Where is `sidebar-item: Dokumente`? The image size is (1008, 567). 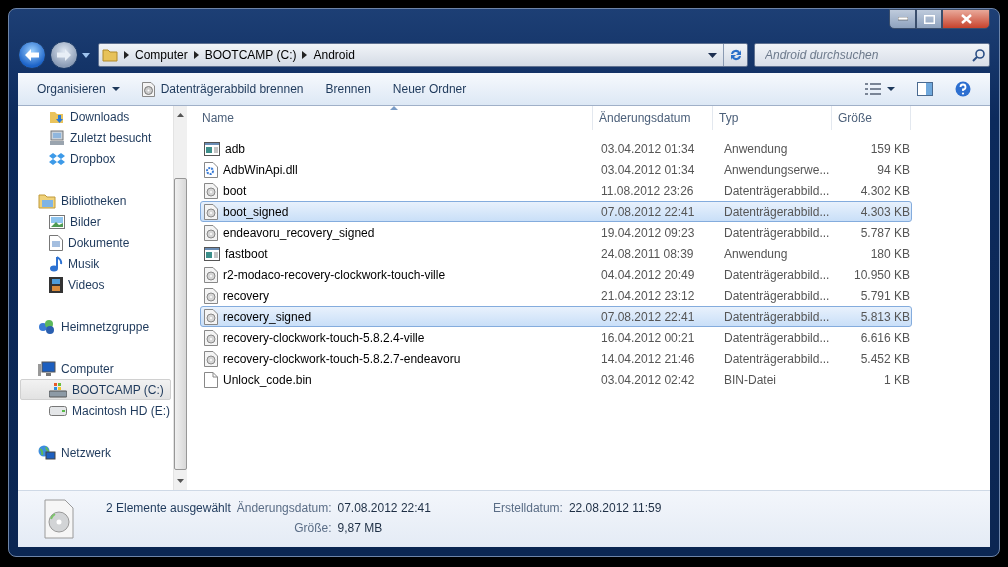
sidebar-item: Dokumente is located at coordinates (96, 242).